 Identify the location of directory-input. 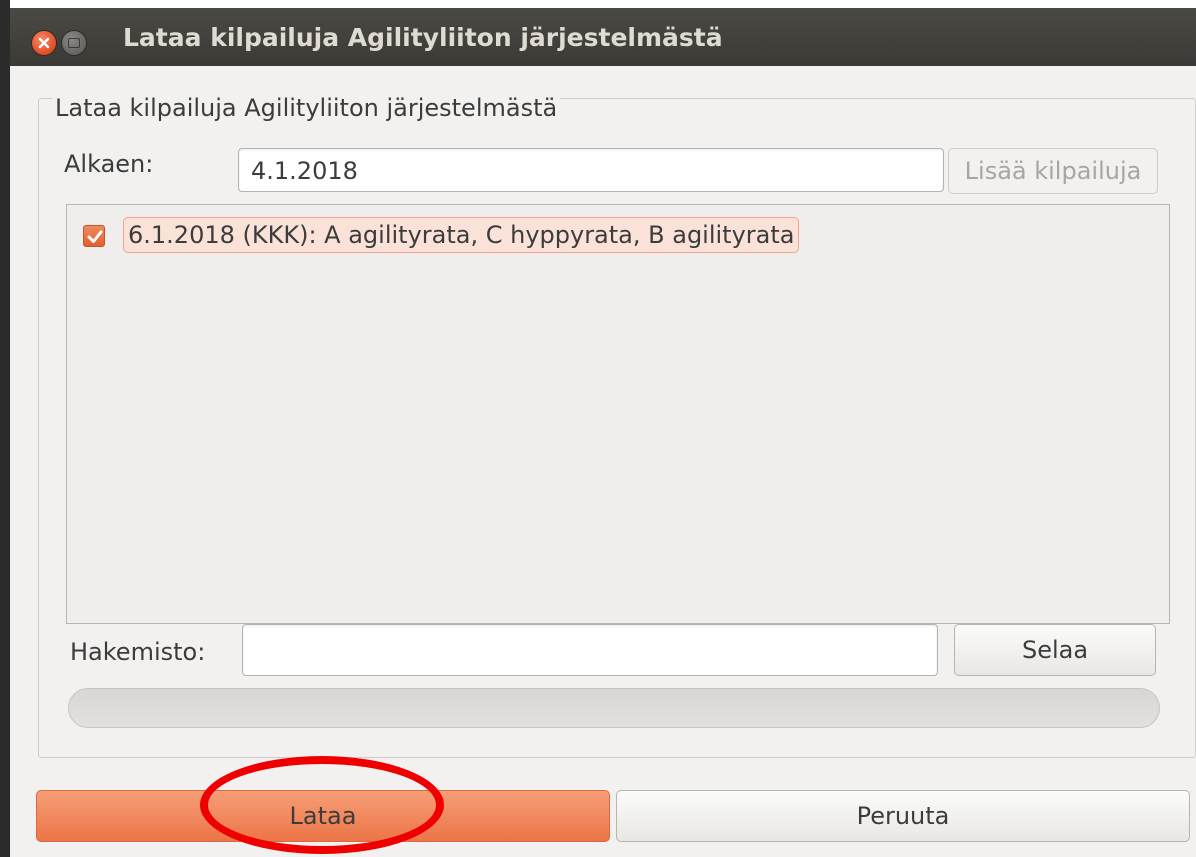
(590, 650).